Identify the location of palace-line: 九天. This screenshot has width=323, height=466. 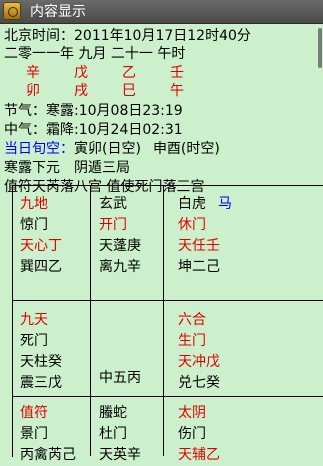
(34, 320).